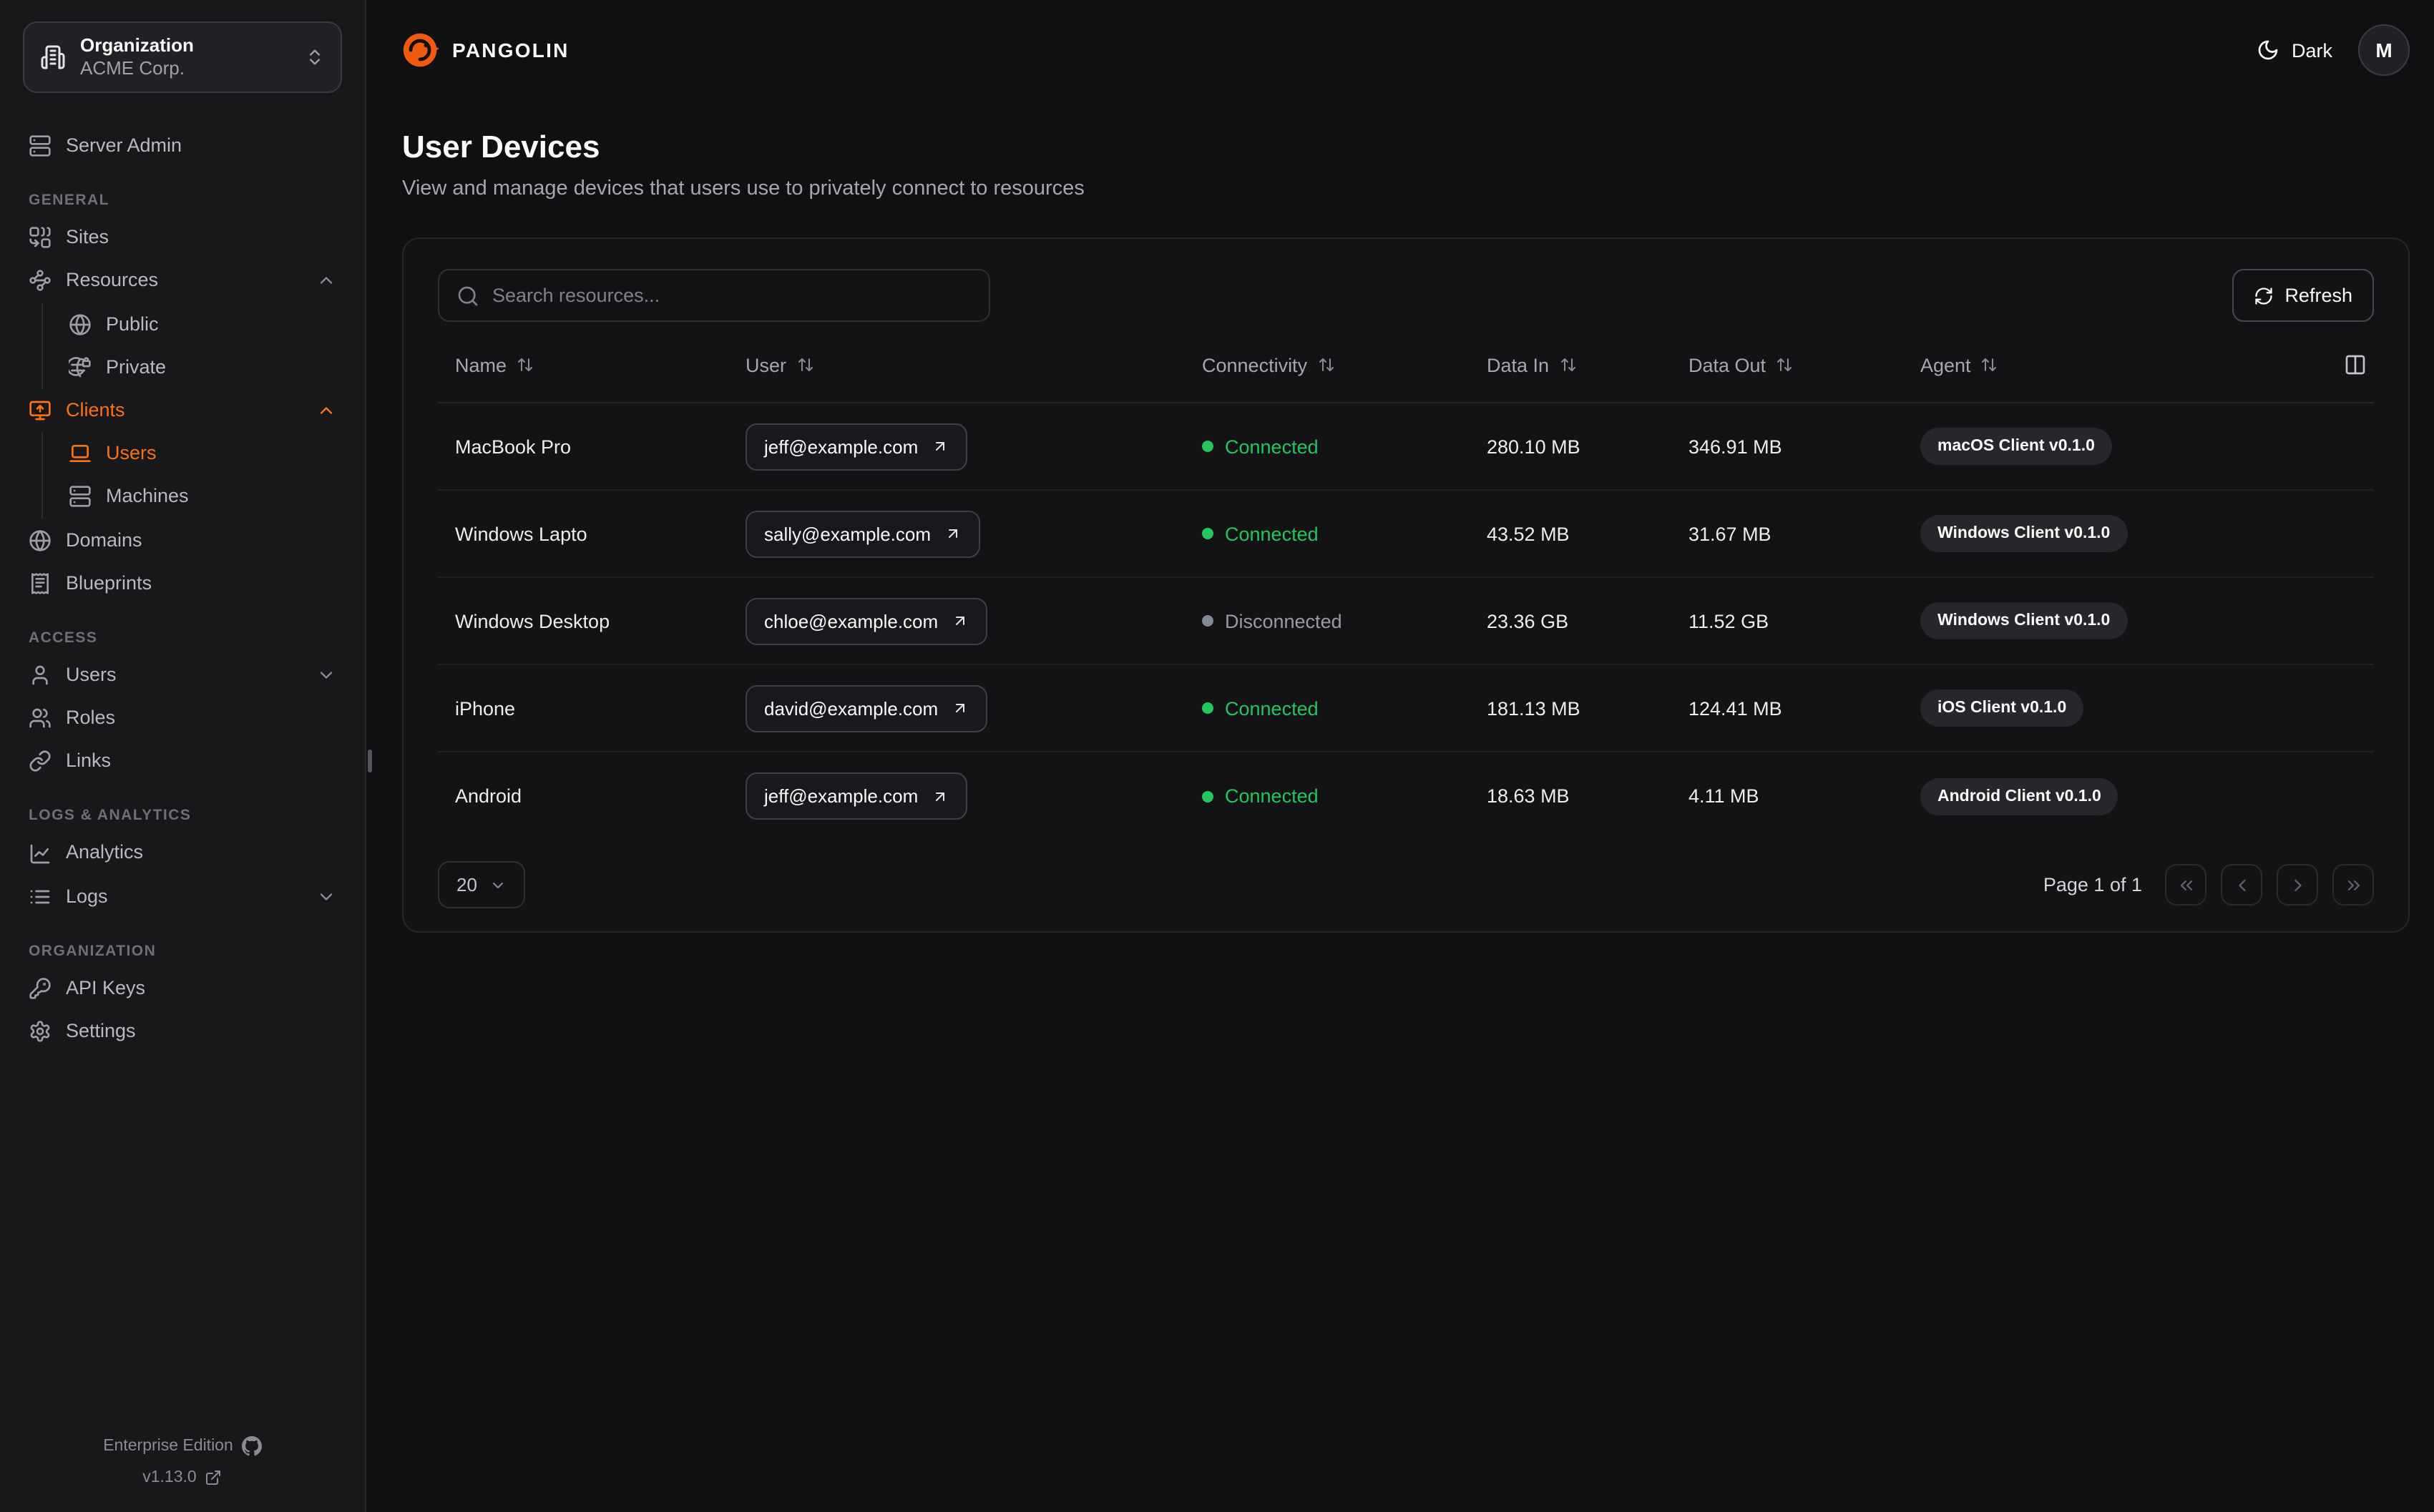 The width and height of the screenshot is (2434, 1512). Describe the element at coordinates (1804, 364) in the screenshot. I see `column-header-data-out: Data Out` at that location.